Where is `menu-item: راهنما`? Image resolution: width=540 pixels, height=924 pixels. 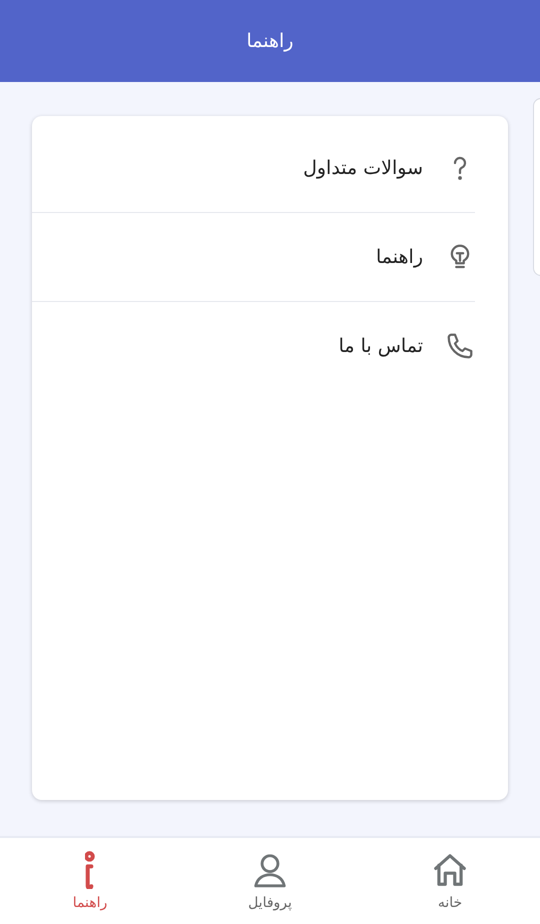 menu-item: راهنما is located at coordinates (253, 257).